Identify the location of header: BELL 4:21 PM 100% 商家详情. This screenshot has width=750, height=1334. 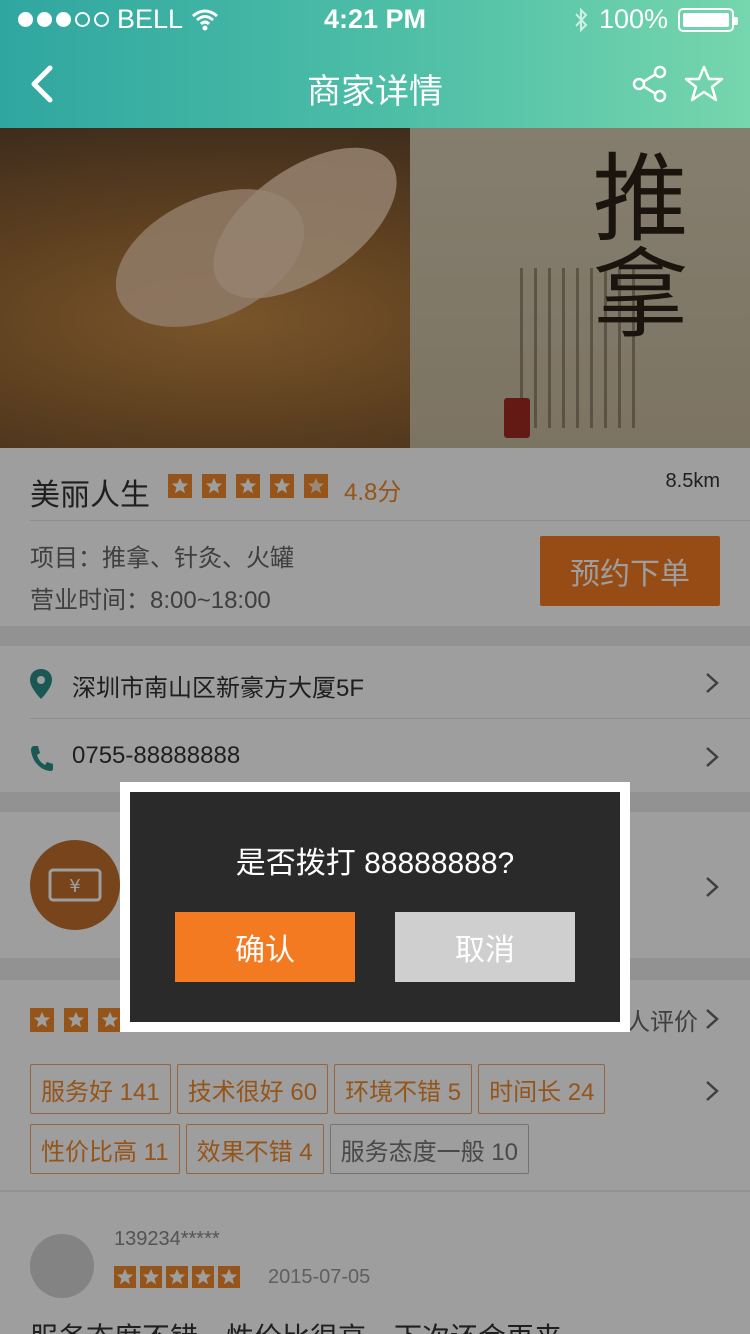
(375, 64).